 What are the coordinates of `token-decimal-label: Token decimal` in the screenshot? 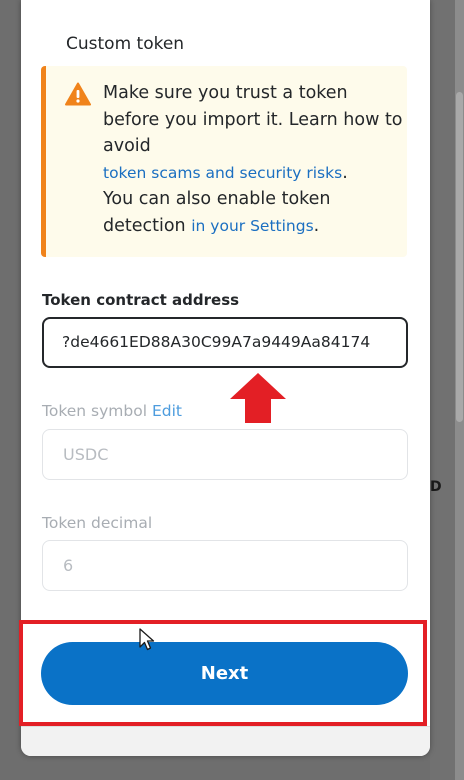 It's located at (97, 523).